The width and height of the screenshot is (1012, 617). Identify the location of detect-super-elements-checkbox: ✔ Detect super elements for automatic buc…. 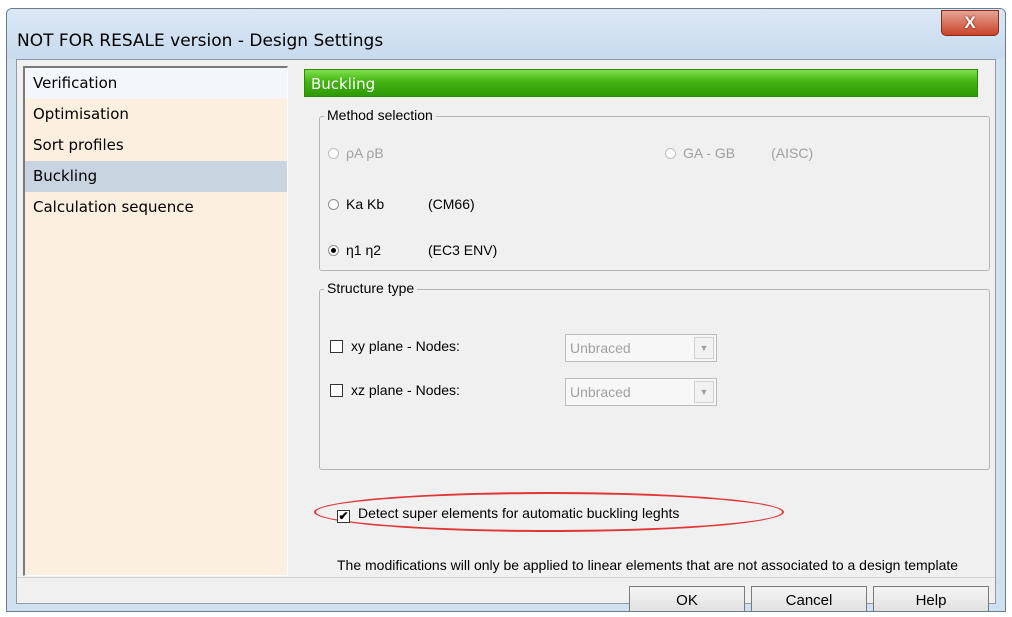
(508, 514).